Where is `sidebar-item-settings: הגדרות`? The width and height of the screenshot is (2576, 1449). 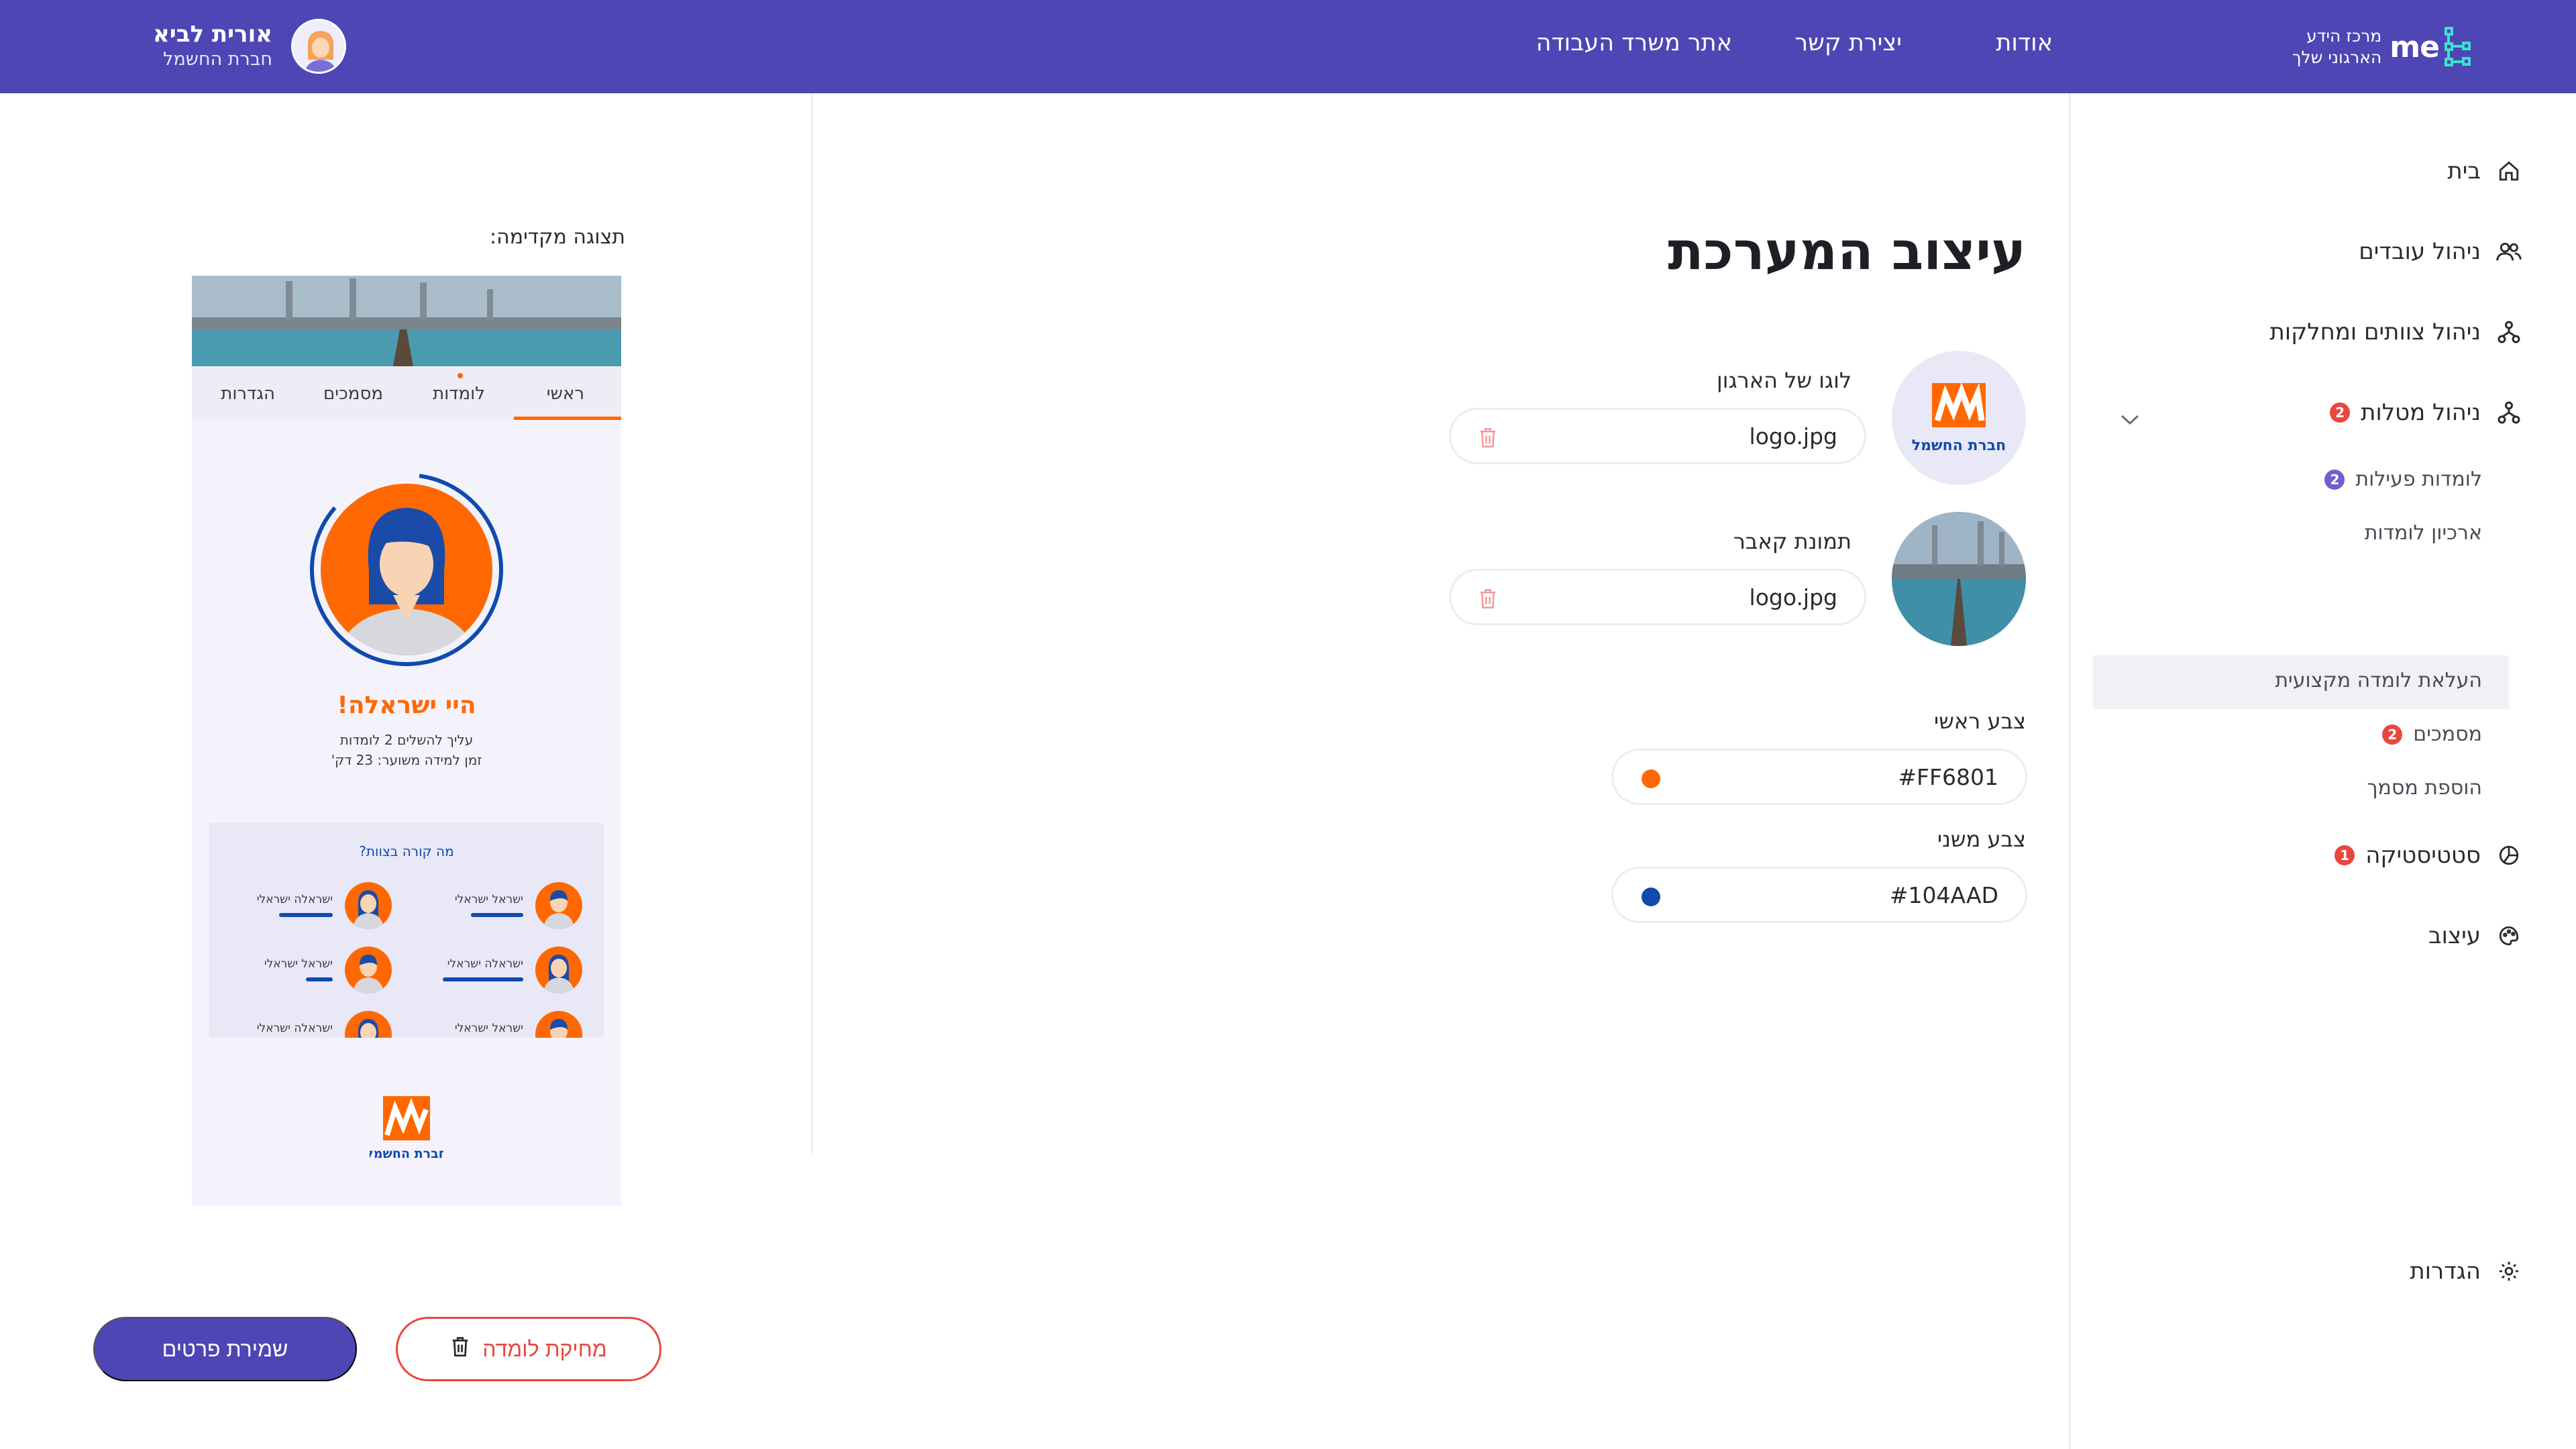 sidebar-item-settings: הגדרות is located at coordinates (2466, 1271).